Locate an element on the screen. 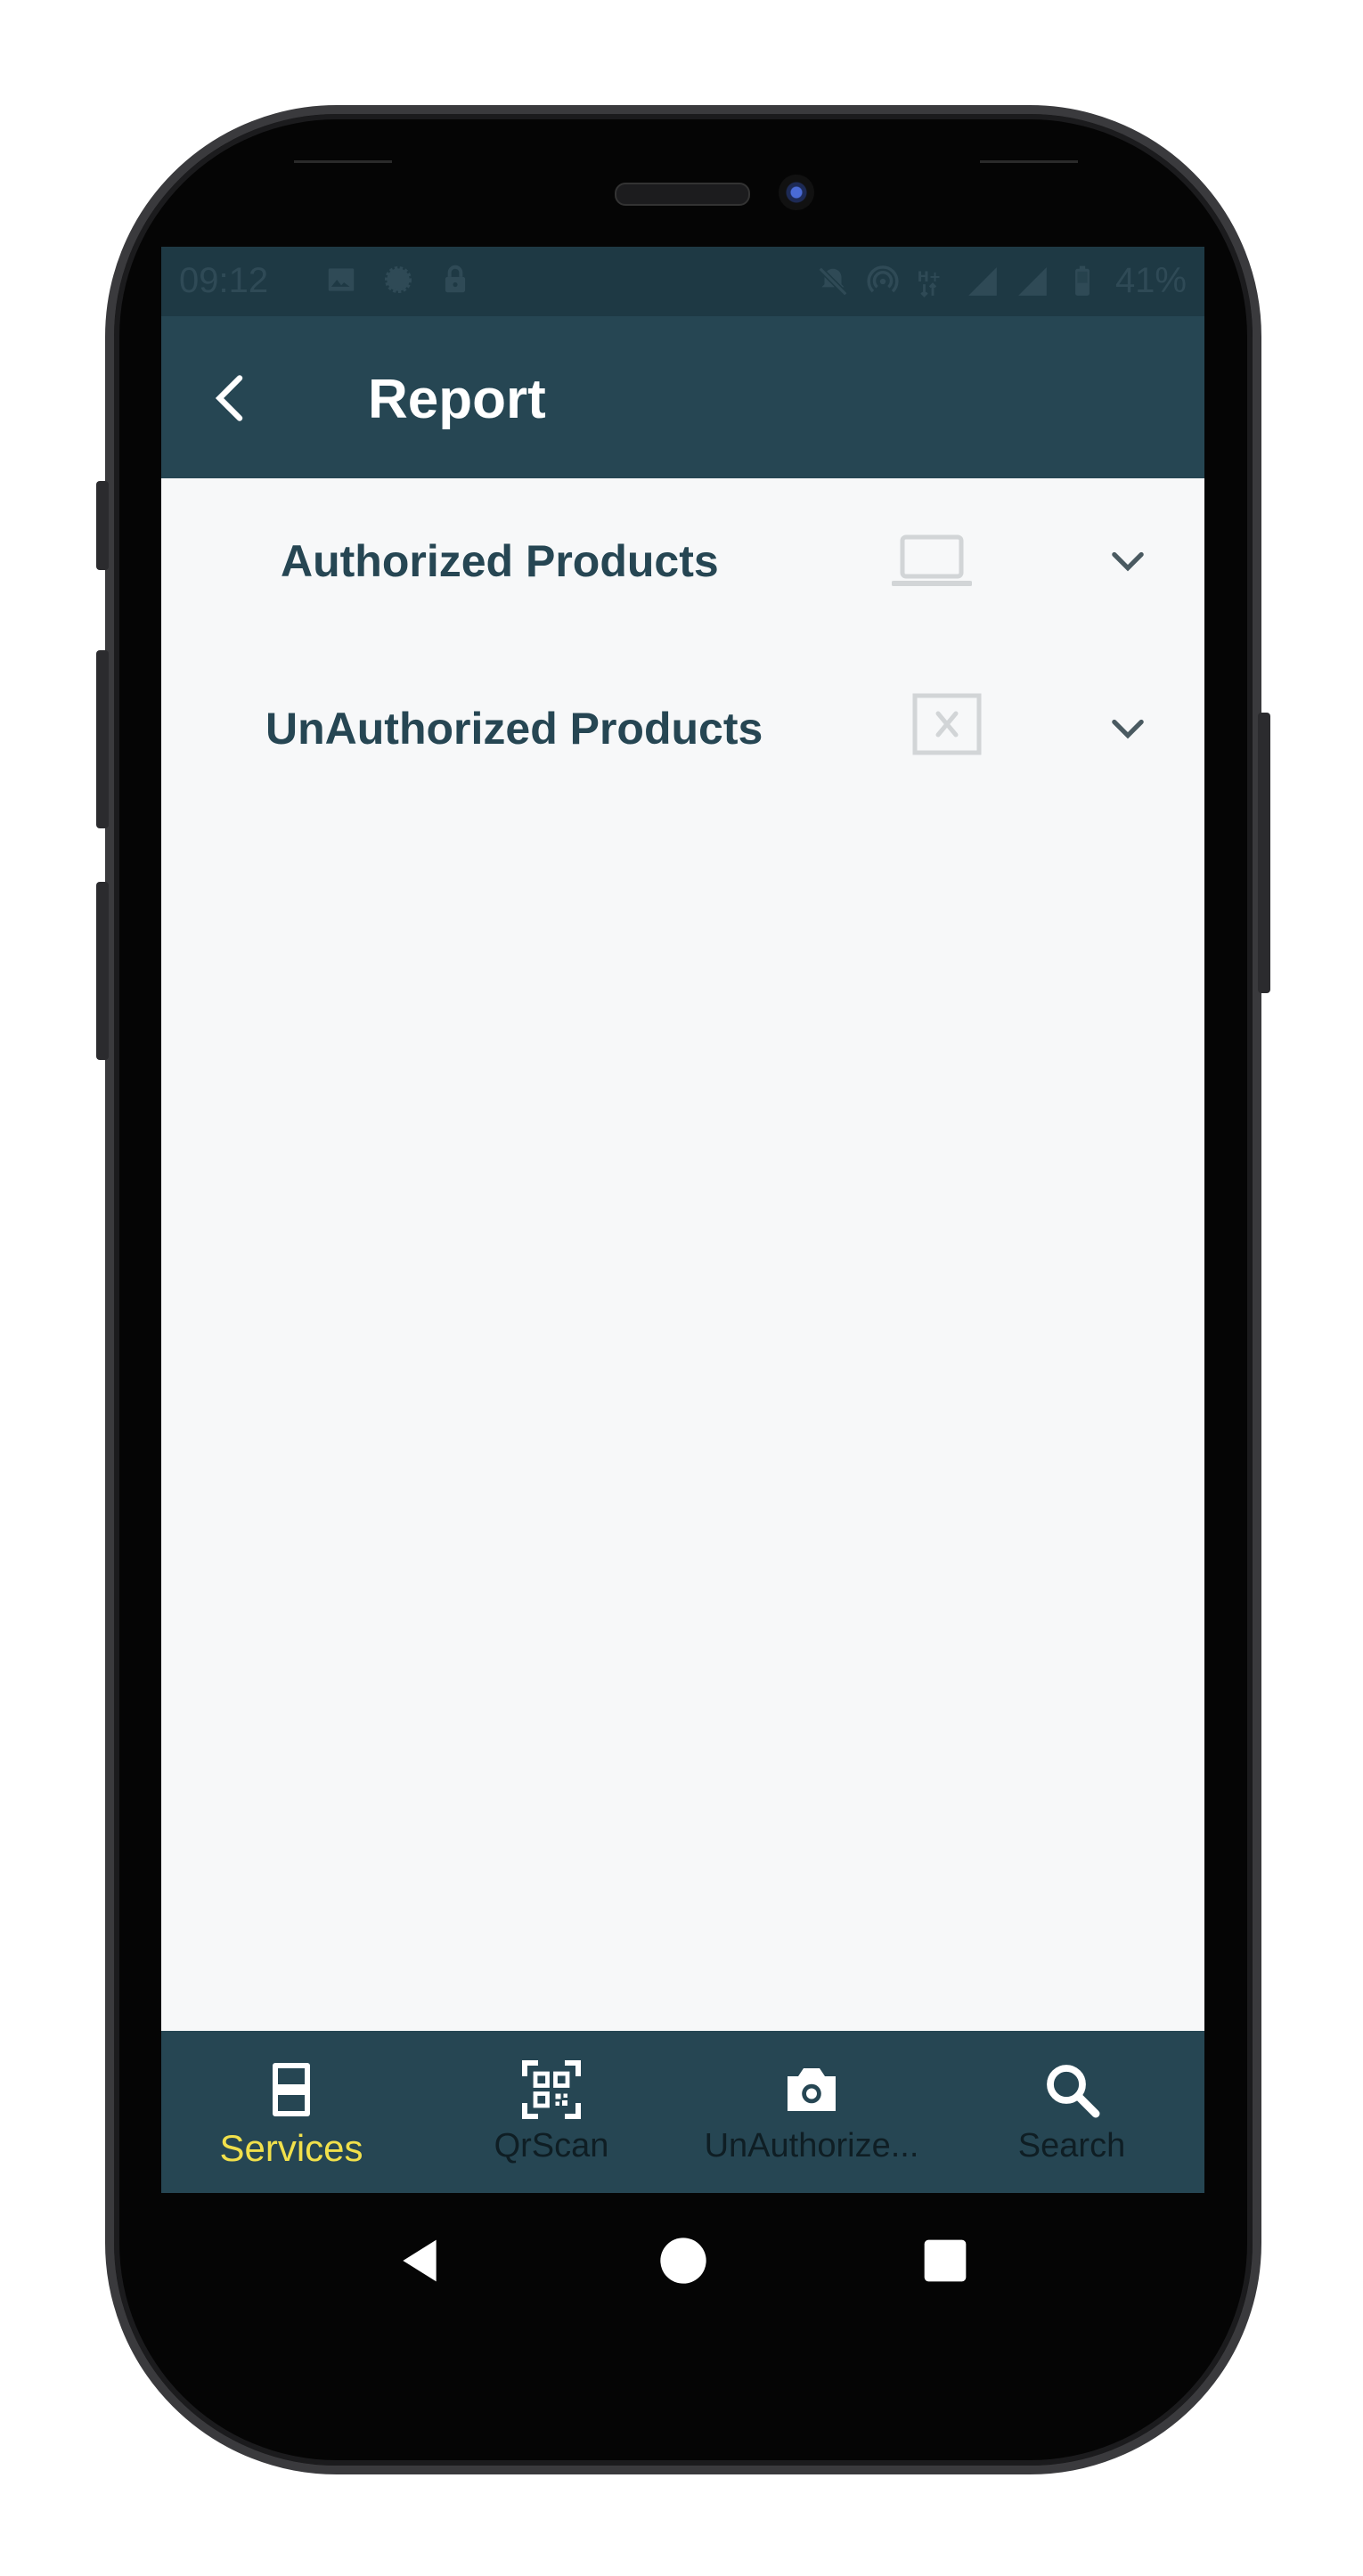  laptop-icon is located at coordinates (932, 560).